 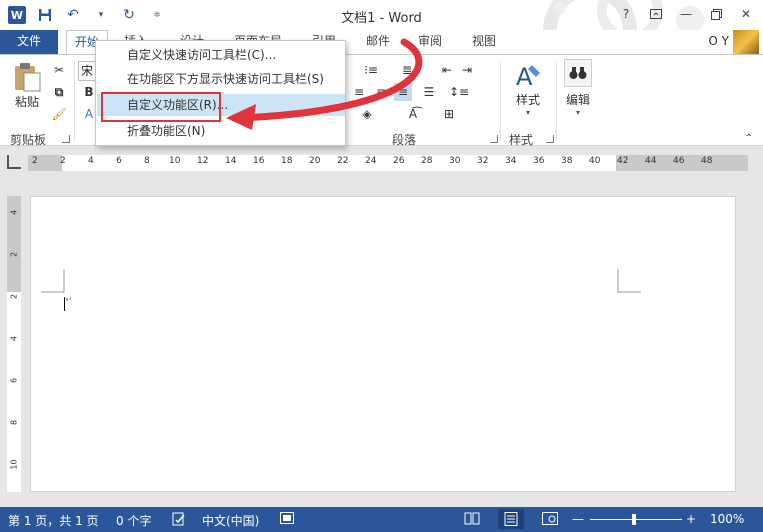 What do you see at coordinates (157, 15) in the screenshot?
I see `customize-qat-icon: ≑` at bounding box center [157, 15].